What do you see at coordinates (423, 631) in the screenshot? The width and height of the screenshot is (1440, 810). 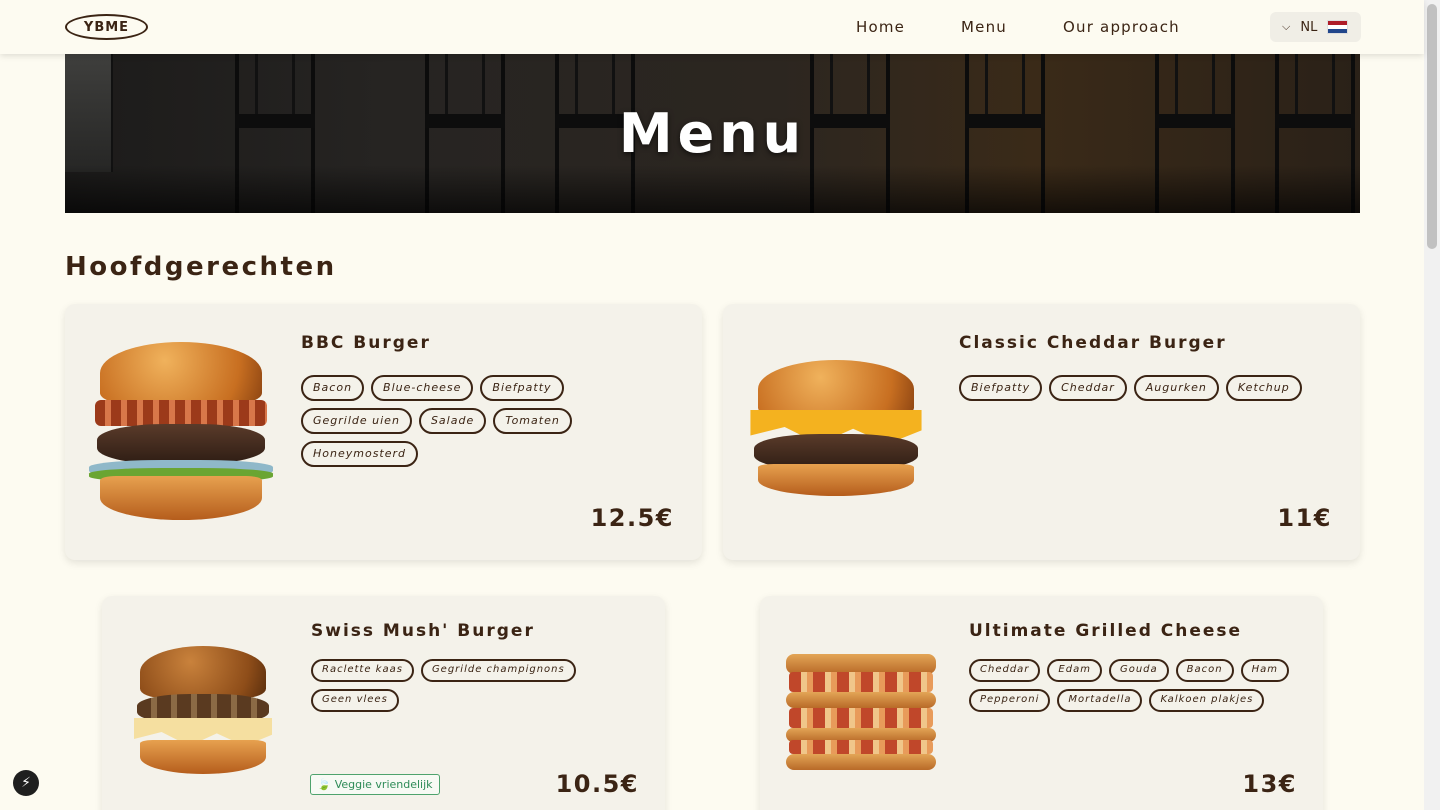 I see `item-name: Swiss Mush' Burger` at bounding box center [423, 631].